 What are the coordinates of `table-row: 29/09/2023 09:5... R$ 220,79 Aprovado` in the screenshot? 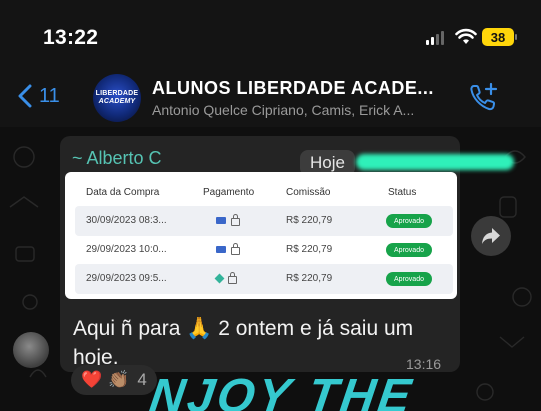 It's located at (264, 279).